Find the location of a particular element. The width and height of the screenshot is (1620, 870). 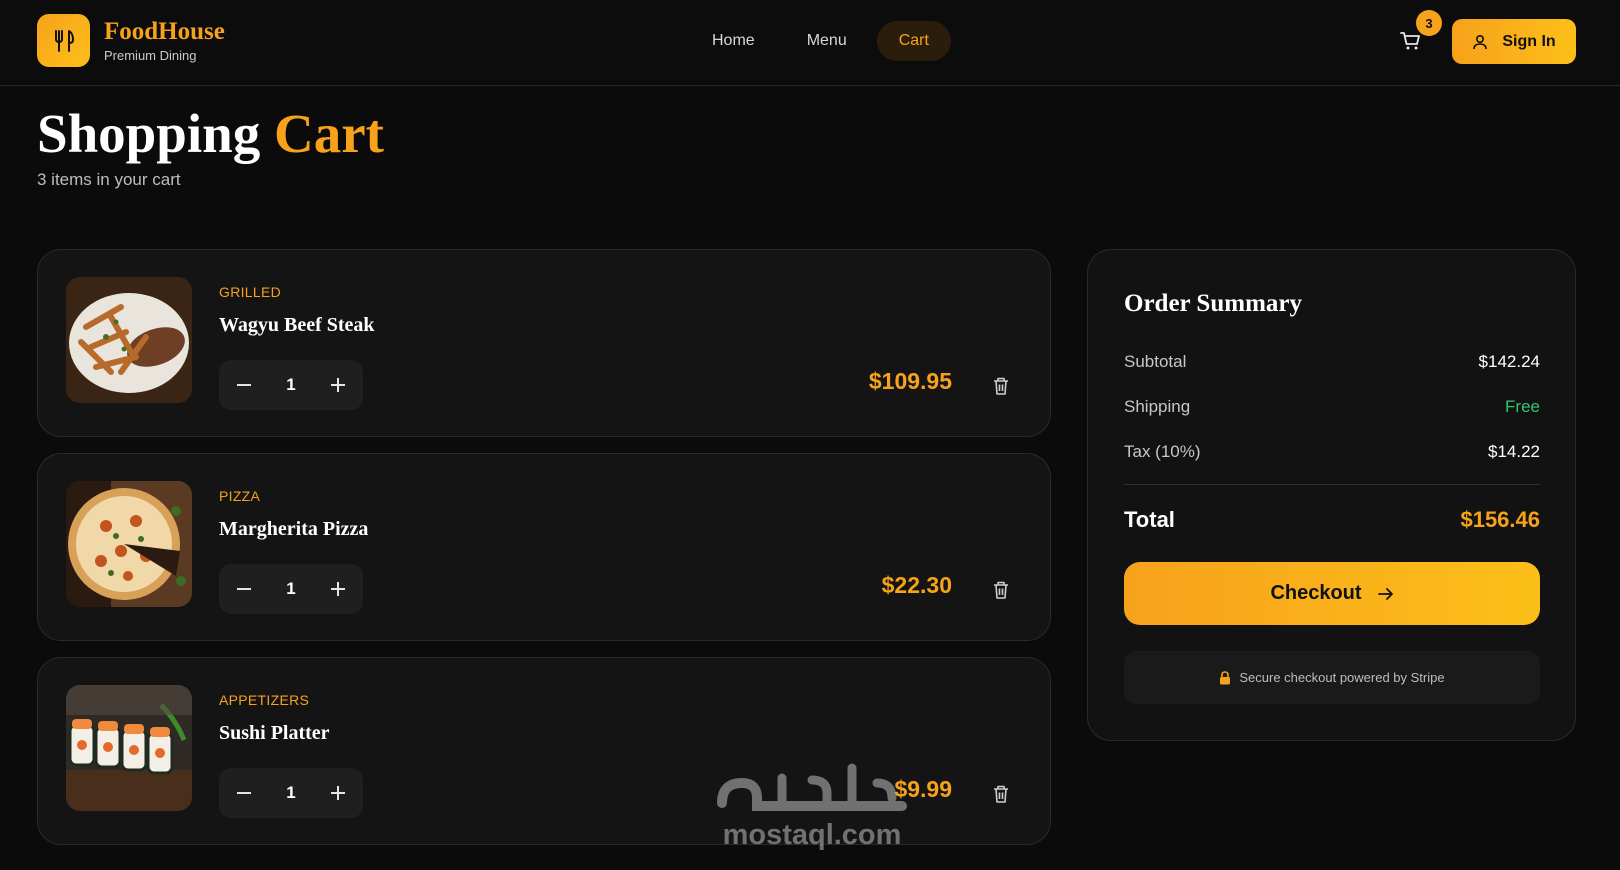

main-nav: Home Menu Cart is located at coordinates (820, 41).